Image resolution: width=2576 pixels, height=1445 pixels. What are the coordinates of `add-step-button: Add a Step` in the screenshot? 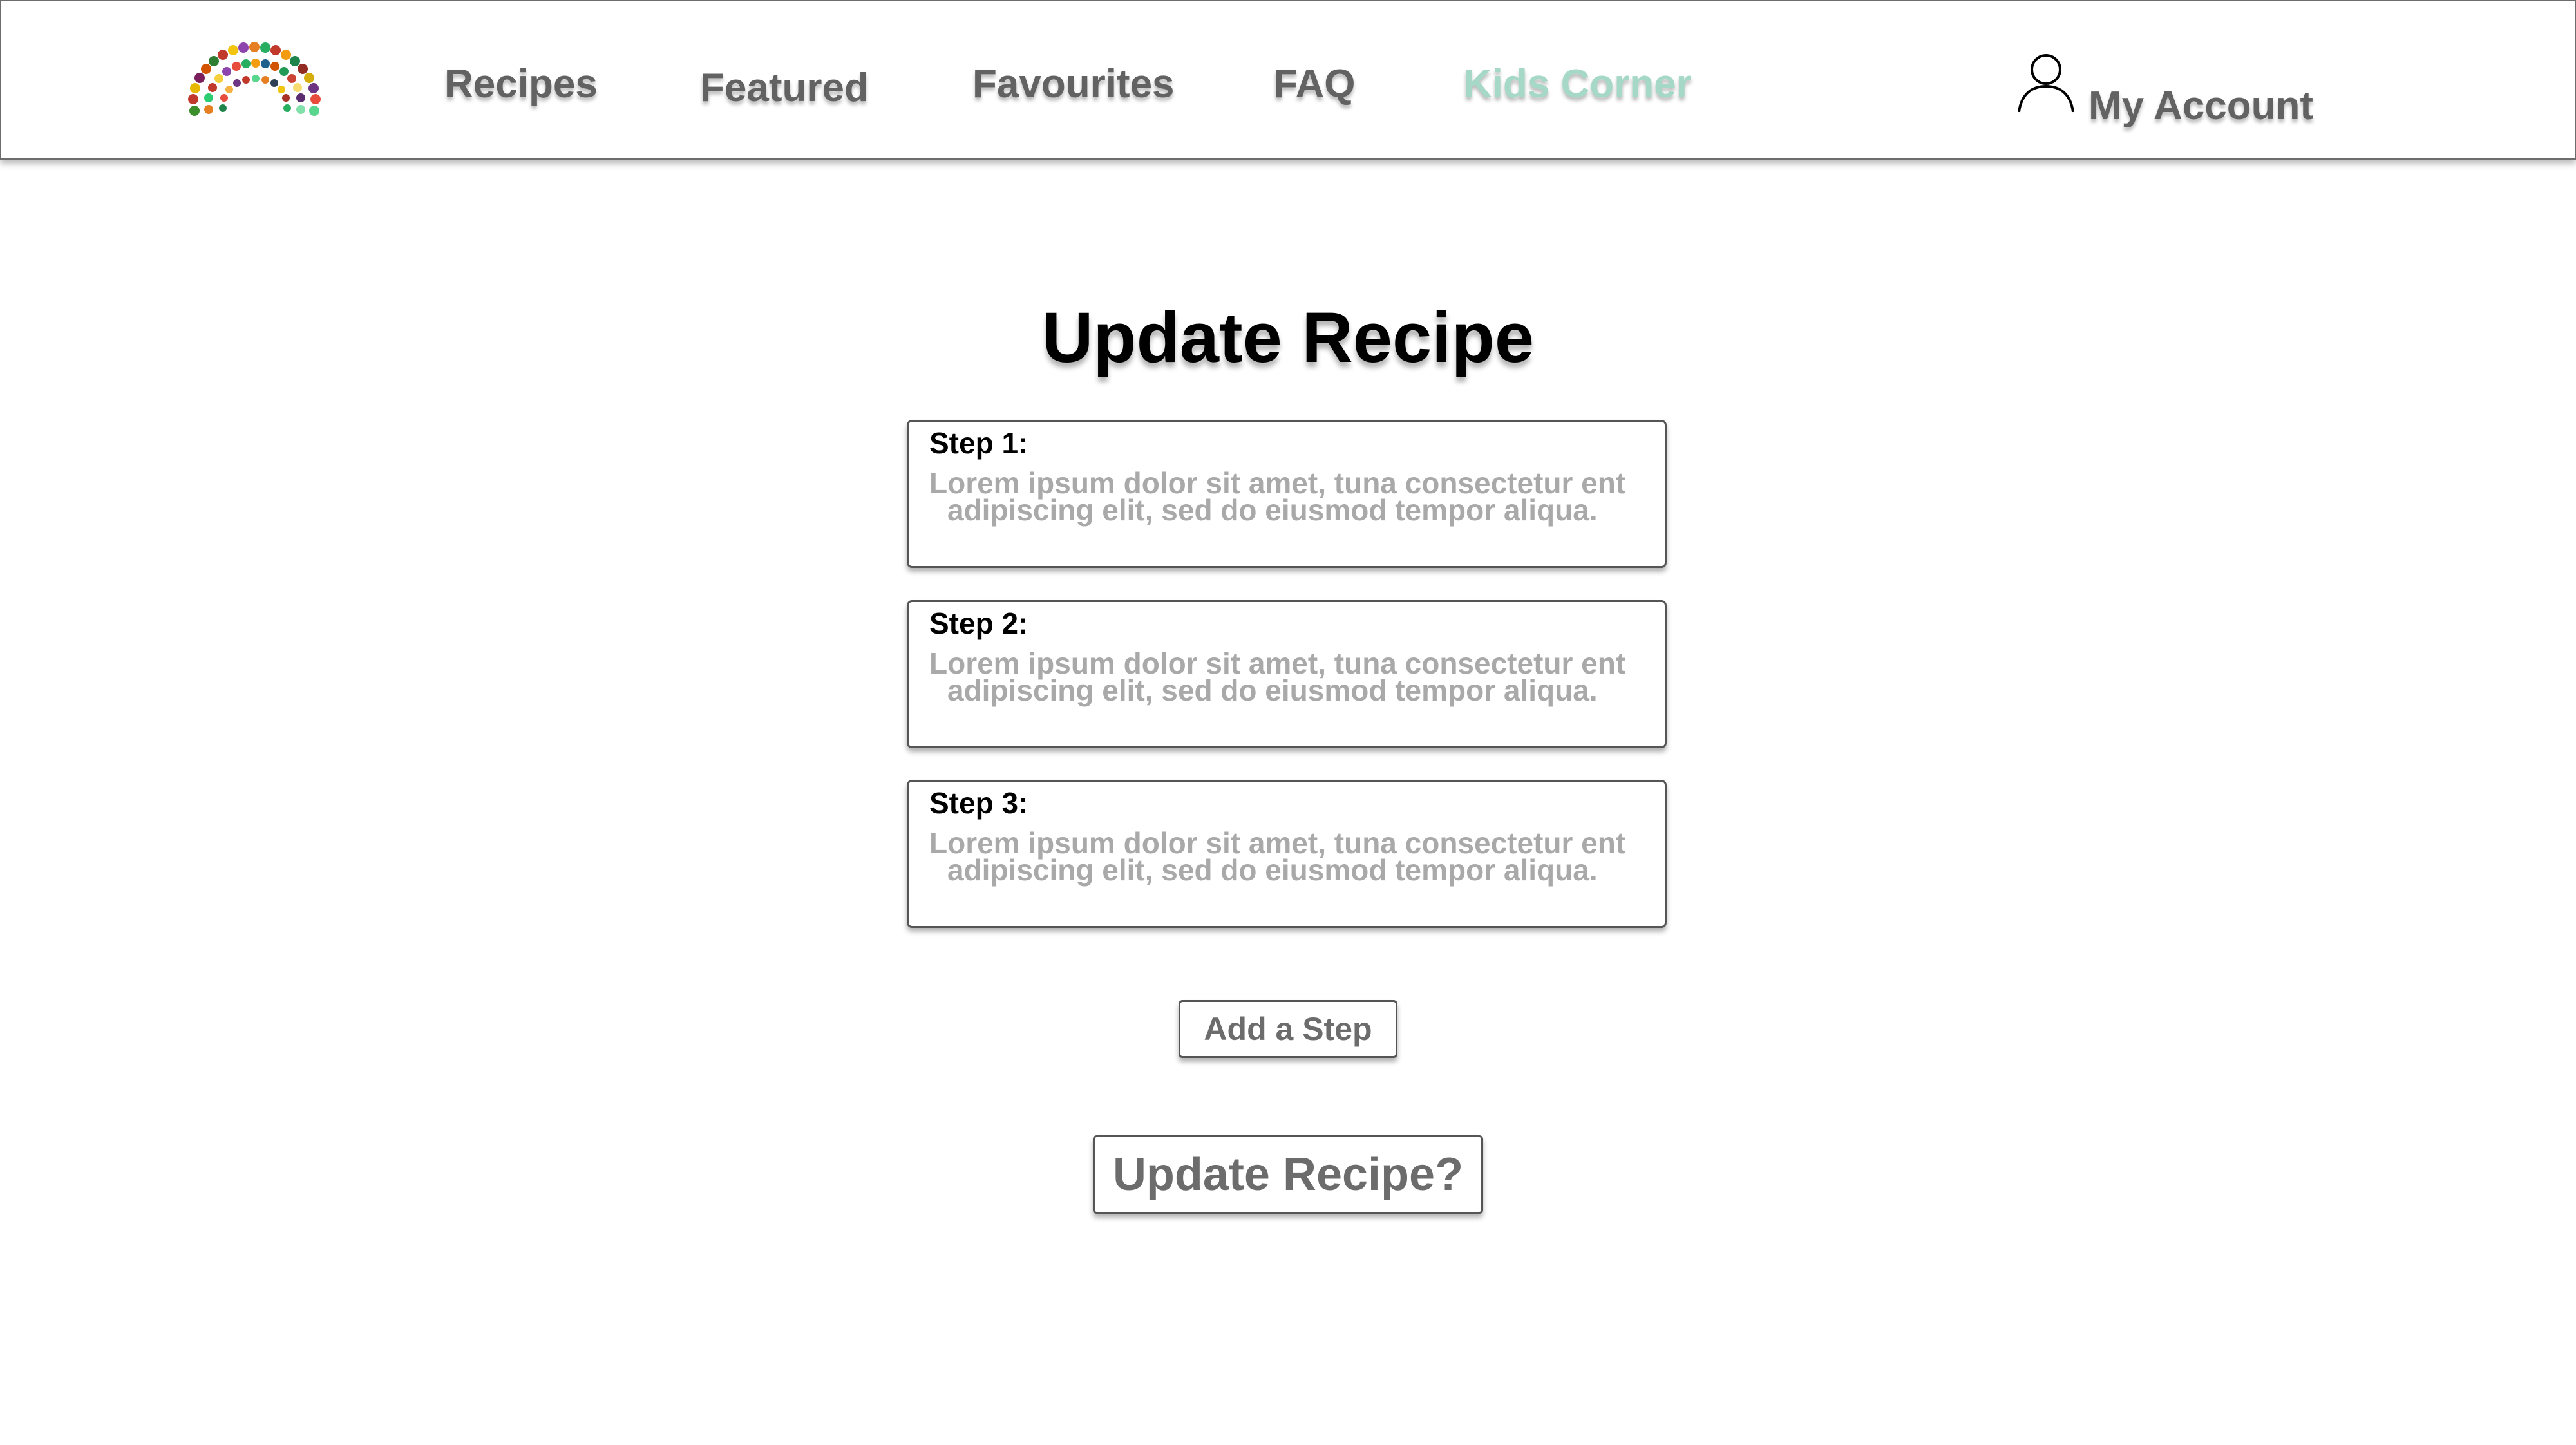 It's located at (1288, 1029).